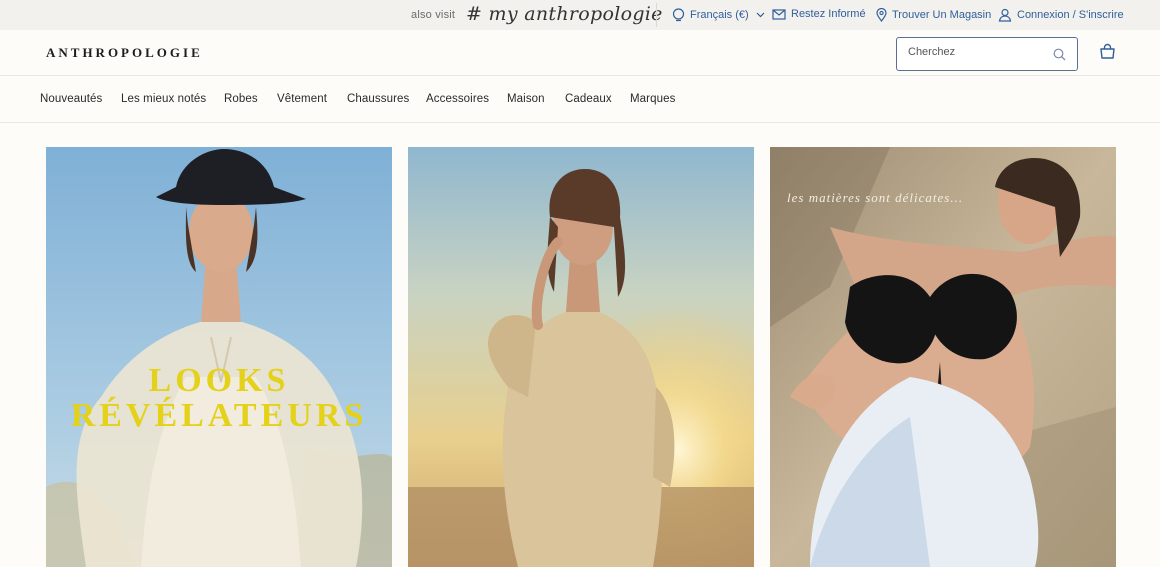 Image resolution: width=1160 pixels, height=567 pixels. What do you see at coordinates (656, 15) in the screenshot?
I see `utility-divider` at bounding box center [656, 15].